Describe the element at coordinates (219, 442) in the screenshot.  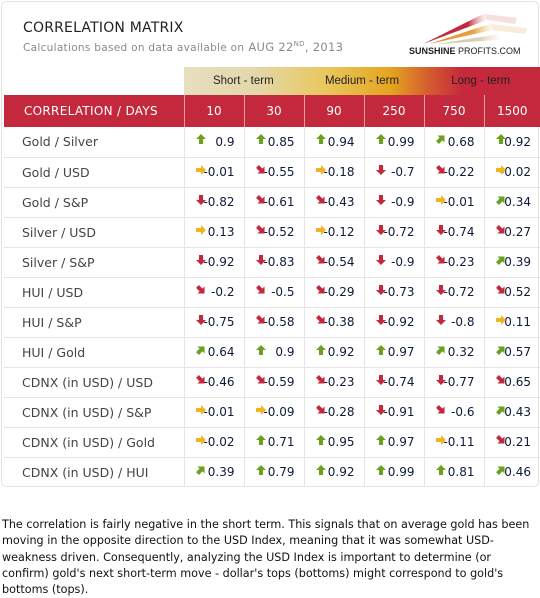
I see `correlation-value: -0.02` at that location.